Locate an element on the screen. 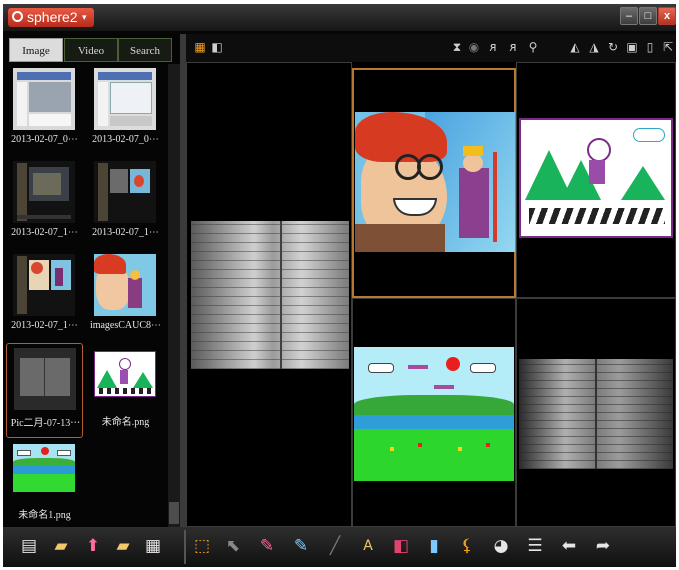 Image resolution: width=679 pixels, height=570 pixels. thumbnail-item: imagesCAUC8⋯ is located at coordinates (125, 297).